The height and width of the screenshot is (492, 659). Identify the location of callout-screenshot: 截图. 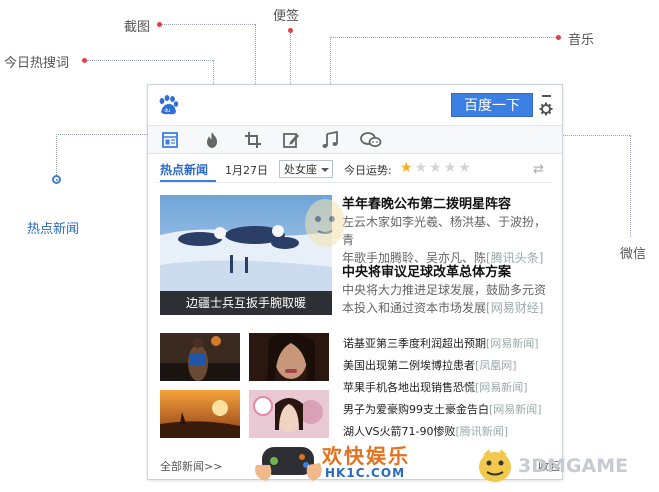
(137, 27).